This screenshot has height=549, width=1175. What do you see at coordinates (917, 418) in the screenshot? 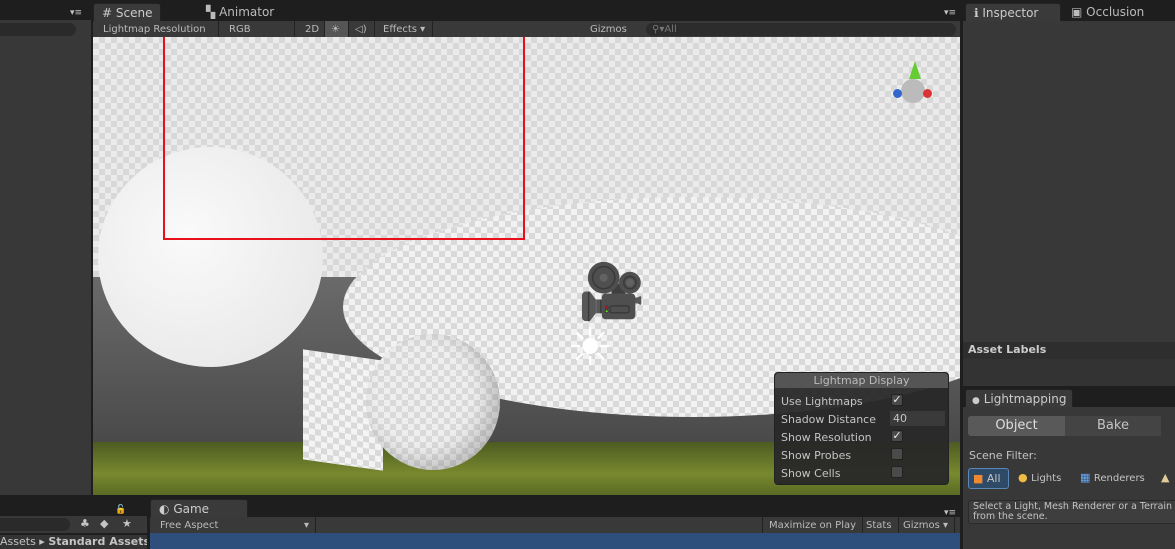
I see `shadow-distance-field: 40` at bounding box center [917, 418].